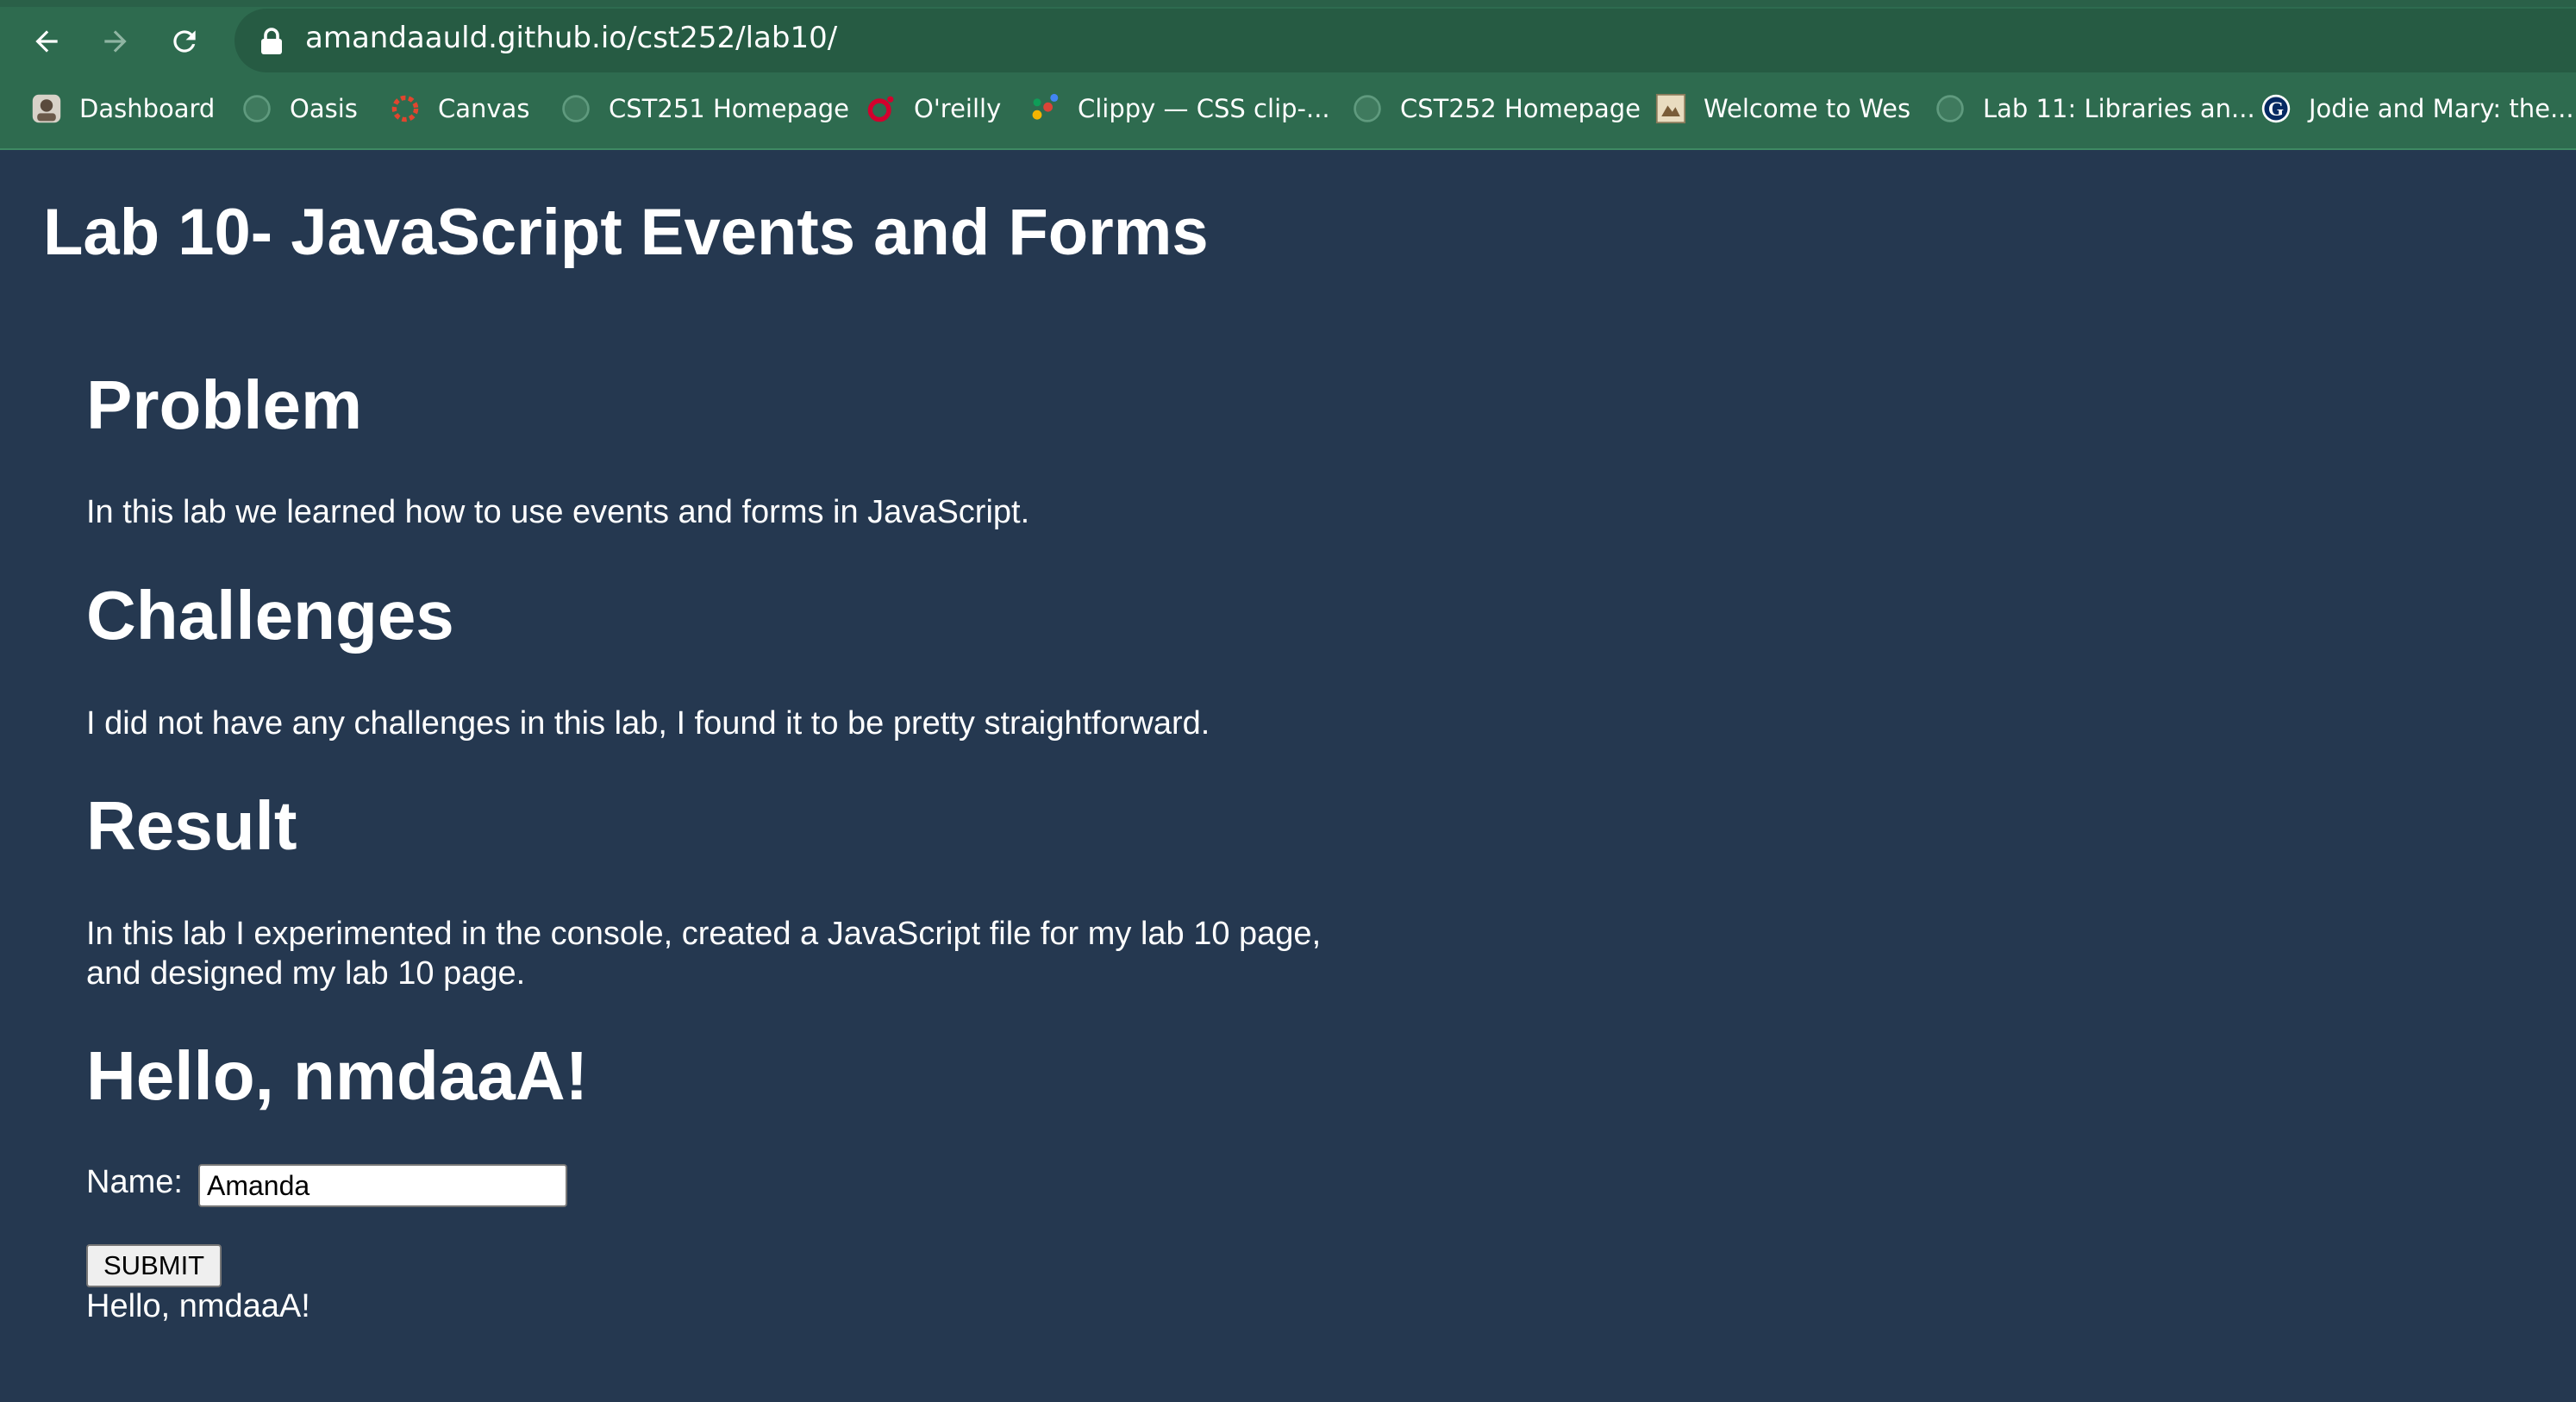  What do you see at coordinates (324, 109) in the screenshot?
I see `bookmark-label: Oasis` at bounding box center [324, 109].